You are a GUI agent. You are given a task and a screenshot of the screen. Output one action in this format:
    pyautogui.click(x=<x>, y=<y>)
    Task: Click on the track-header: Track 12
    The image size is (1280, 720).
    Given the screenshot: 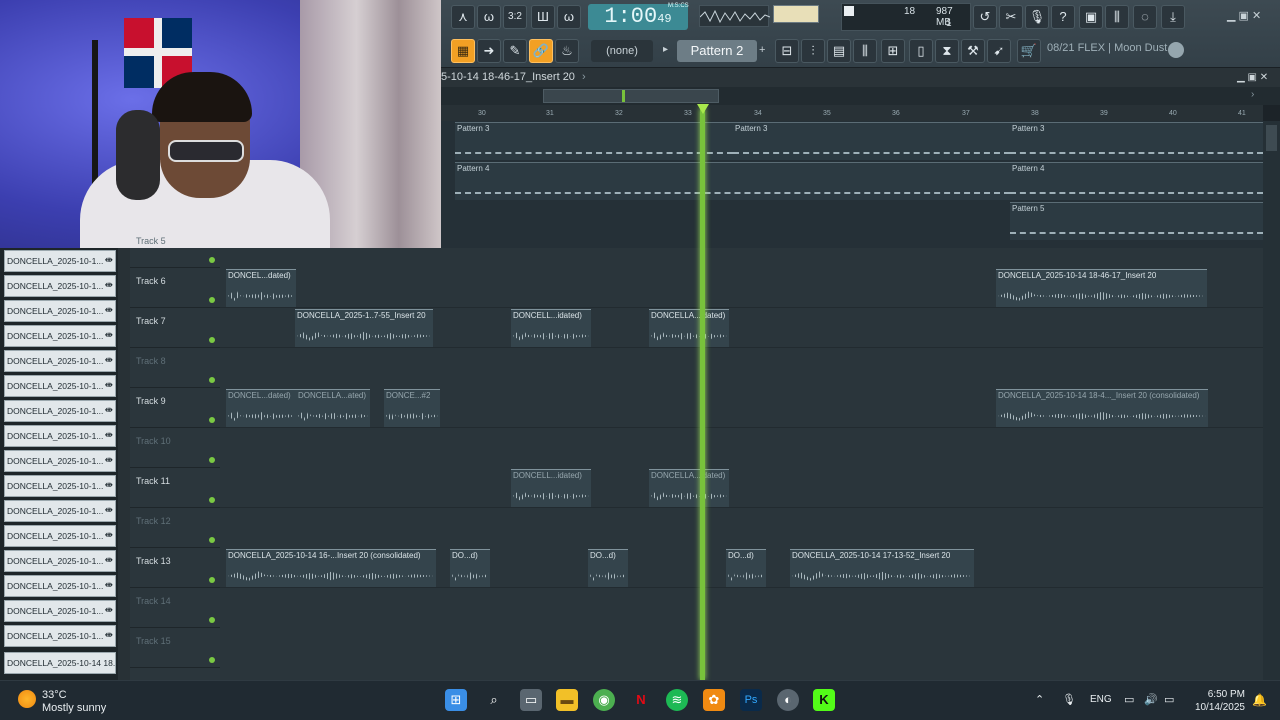 What is the action you would take?
    pyautogui.click(x=175, y=528)
    